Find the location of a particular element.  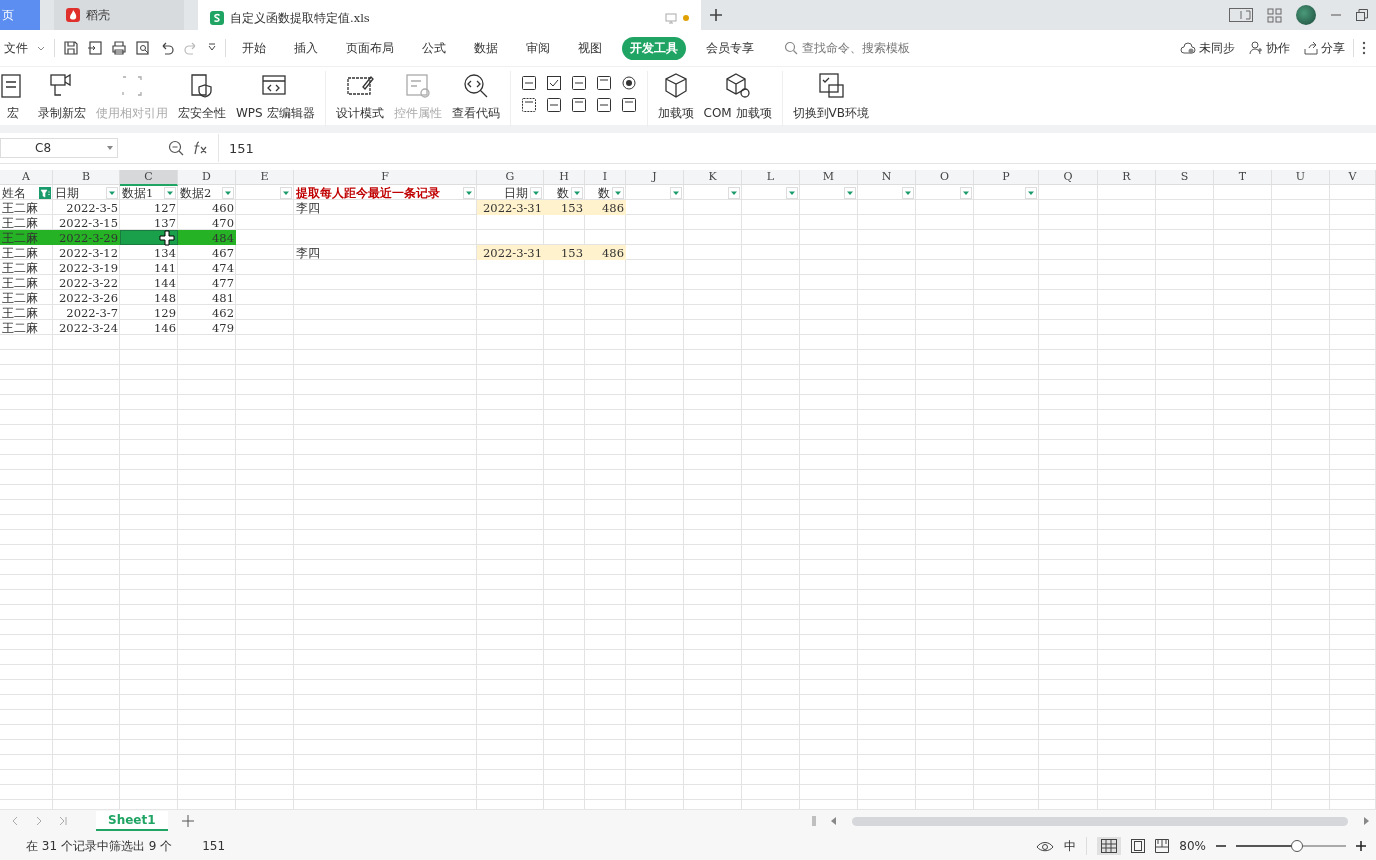

column-header: U is located at coordinates (1301, 178).